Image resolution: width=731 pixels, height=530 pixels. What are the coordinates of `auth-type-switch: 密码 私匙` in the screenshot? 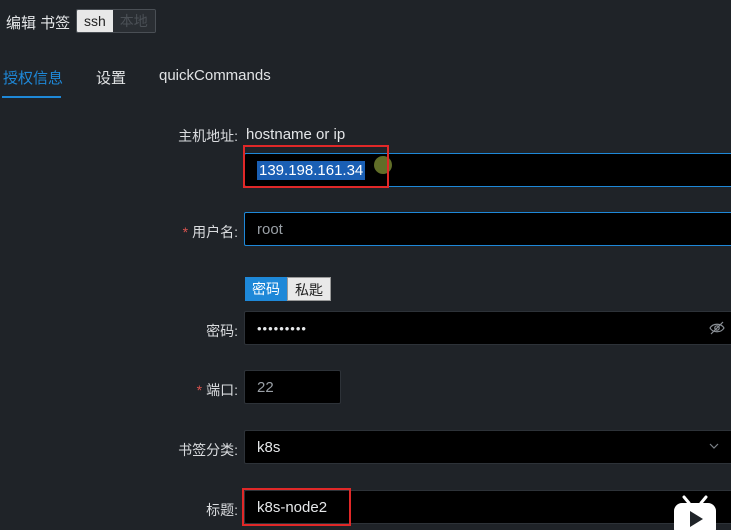 It's located at (288, 289).